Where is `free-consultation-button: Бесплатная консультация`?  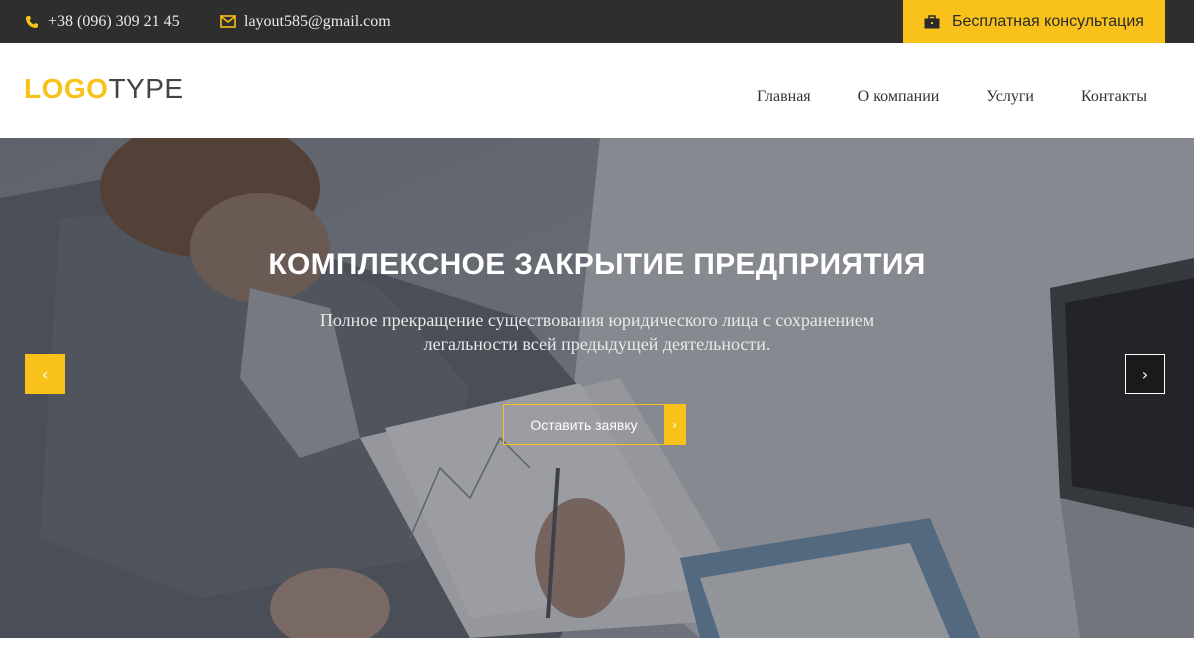 free-consultation-button: Бесплатная консультация is located at coordinates (1034, 21).